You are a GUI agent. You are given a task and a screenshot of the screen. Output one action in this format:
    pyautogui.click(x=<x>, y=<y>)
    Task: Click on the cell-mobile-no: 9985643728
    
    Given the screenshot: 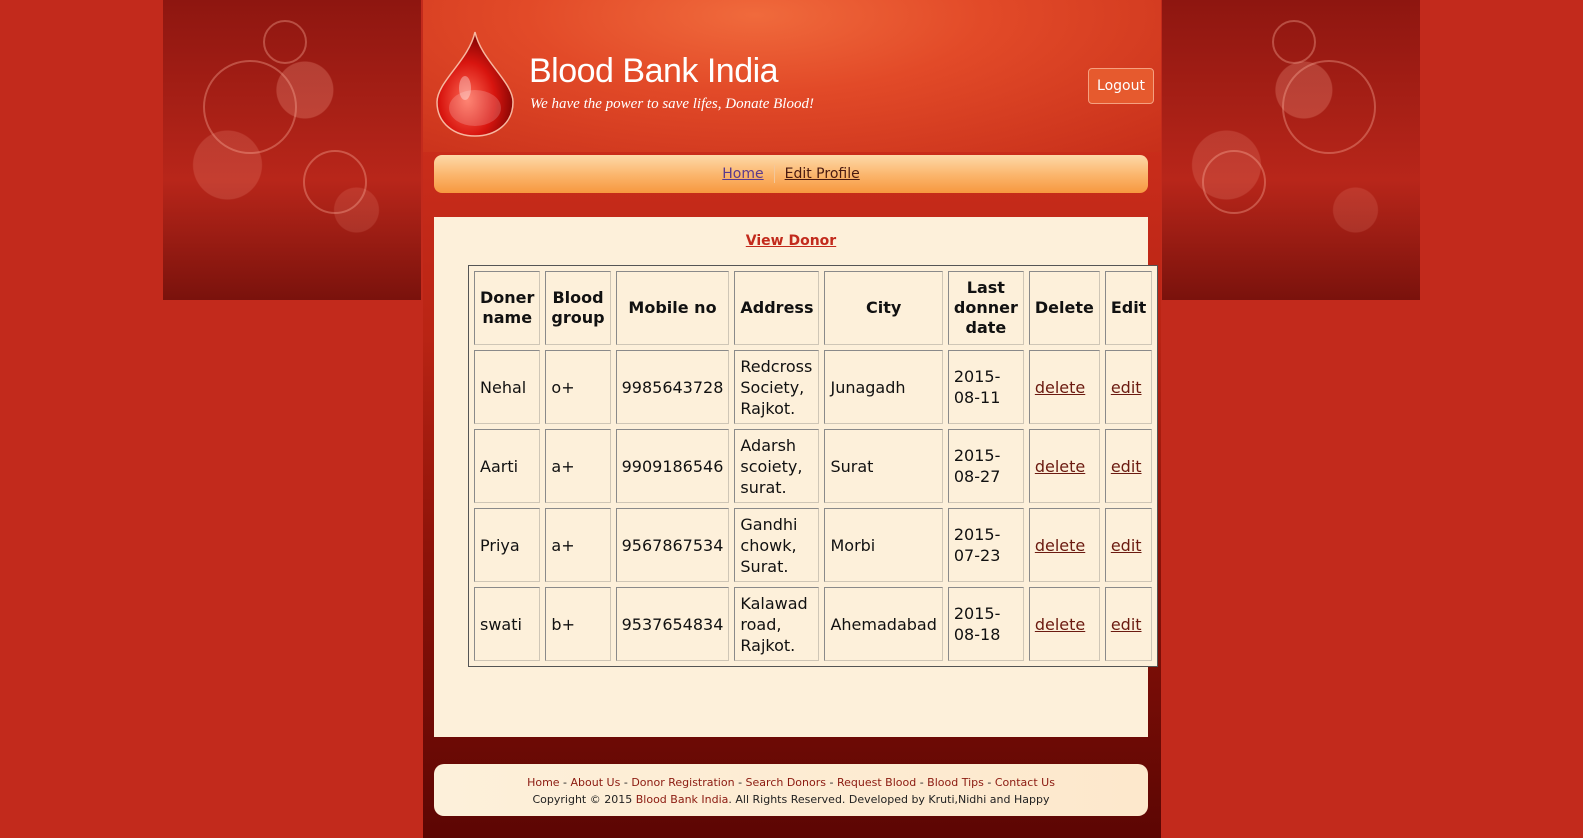 What is the action you would take?
    pyautogui.click(x=672, y=387)
    